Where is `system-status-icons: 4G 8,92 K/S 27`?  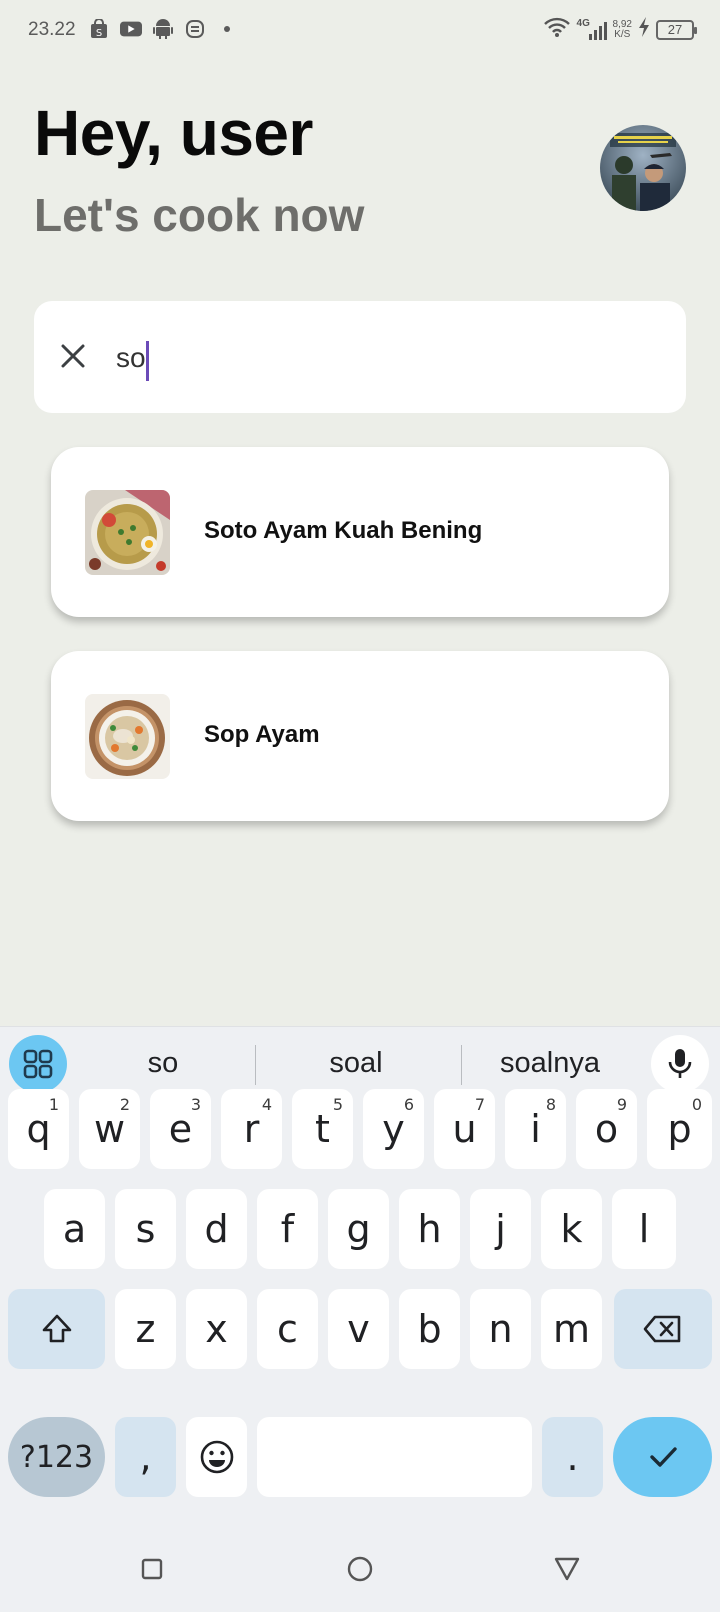
system-status-icons: 4G 8,92 K/S 27 is located at coordinates (620, 29).